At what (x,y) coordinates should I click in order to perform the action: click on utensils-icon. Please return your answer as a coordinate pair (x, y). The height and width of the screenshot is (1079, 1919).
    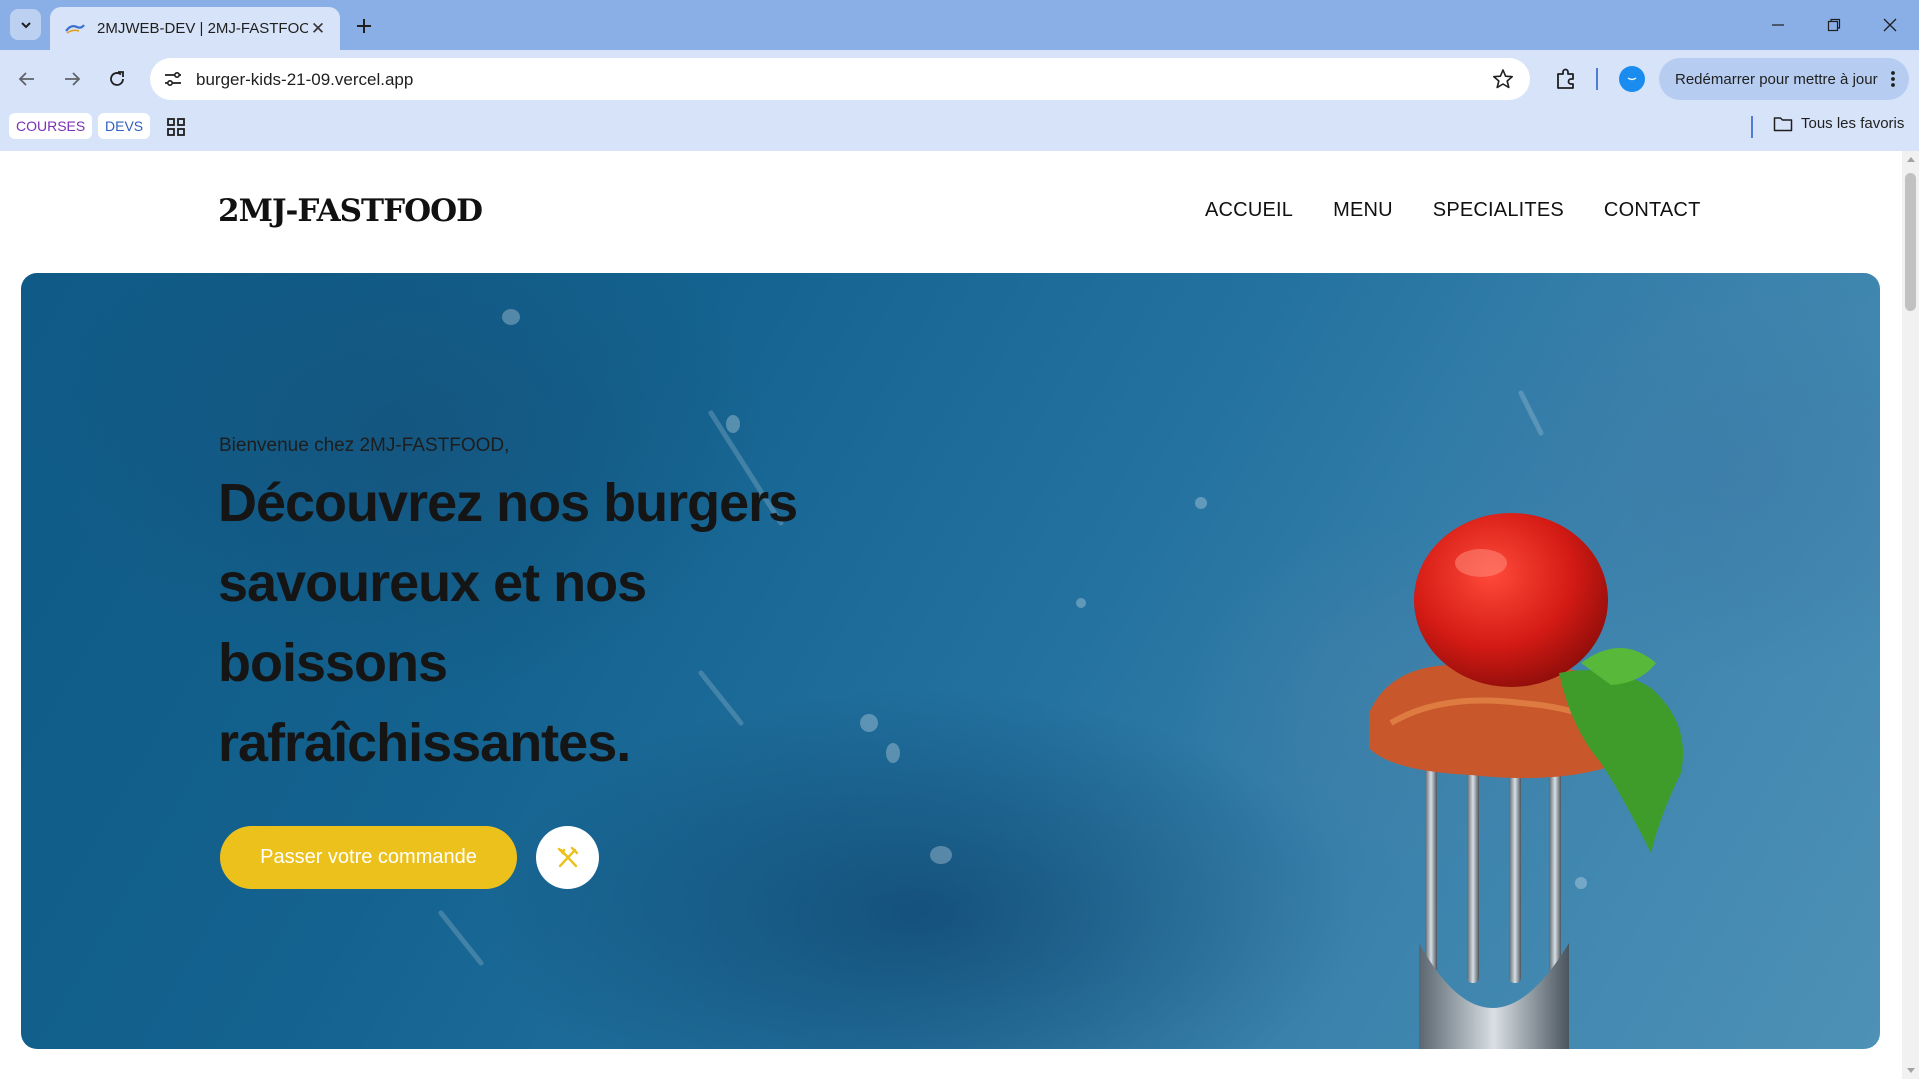
    Looking at the image, I should click on (567, 857).